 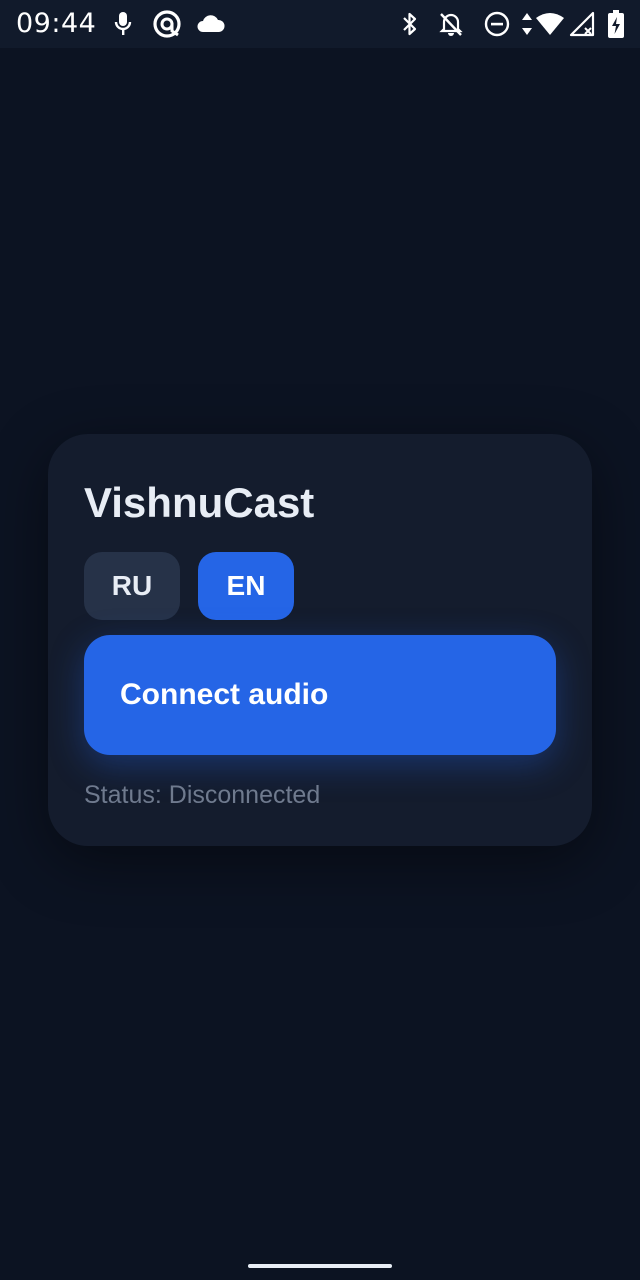 What do you see at coordinates (550, 24) in the screenshot?
I see `wifi-icon` at bounding box center [550, 24].